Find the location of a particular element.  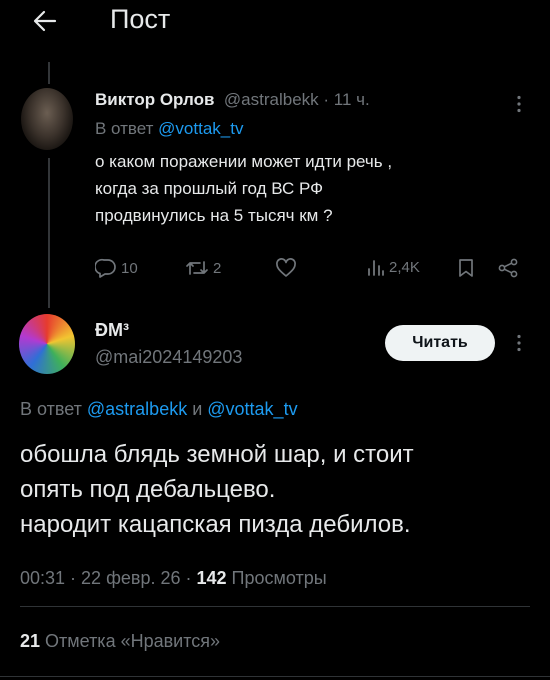

action-bar: 10 2 2,4K is located at coordinates (310, 272).